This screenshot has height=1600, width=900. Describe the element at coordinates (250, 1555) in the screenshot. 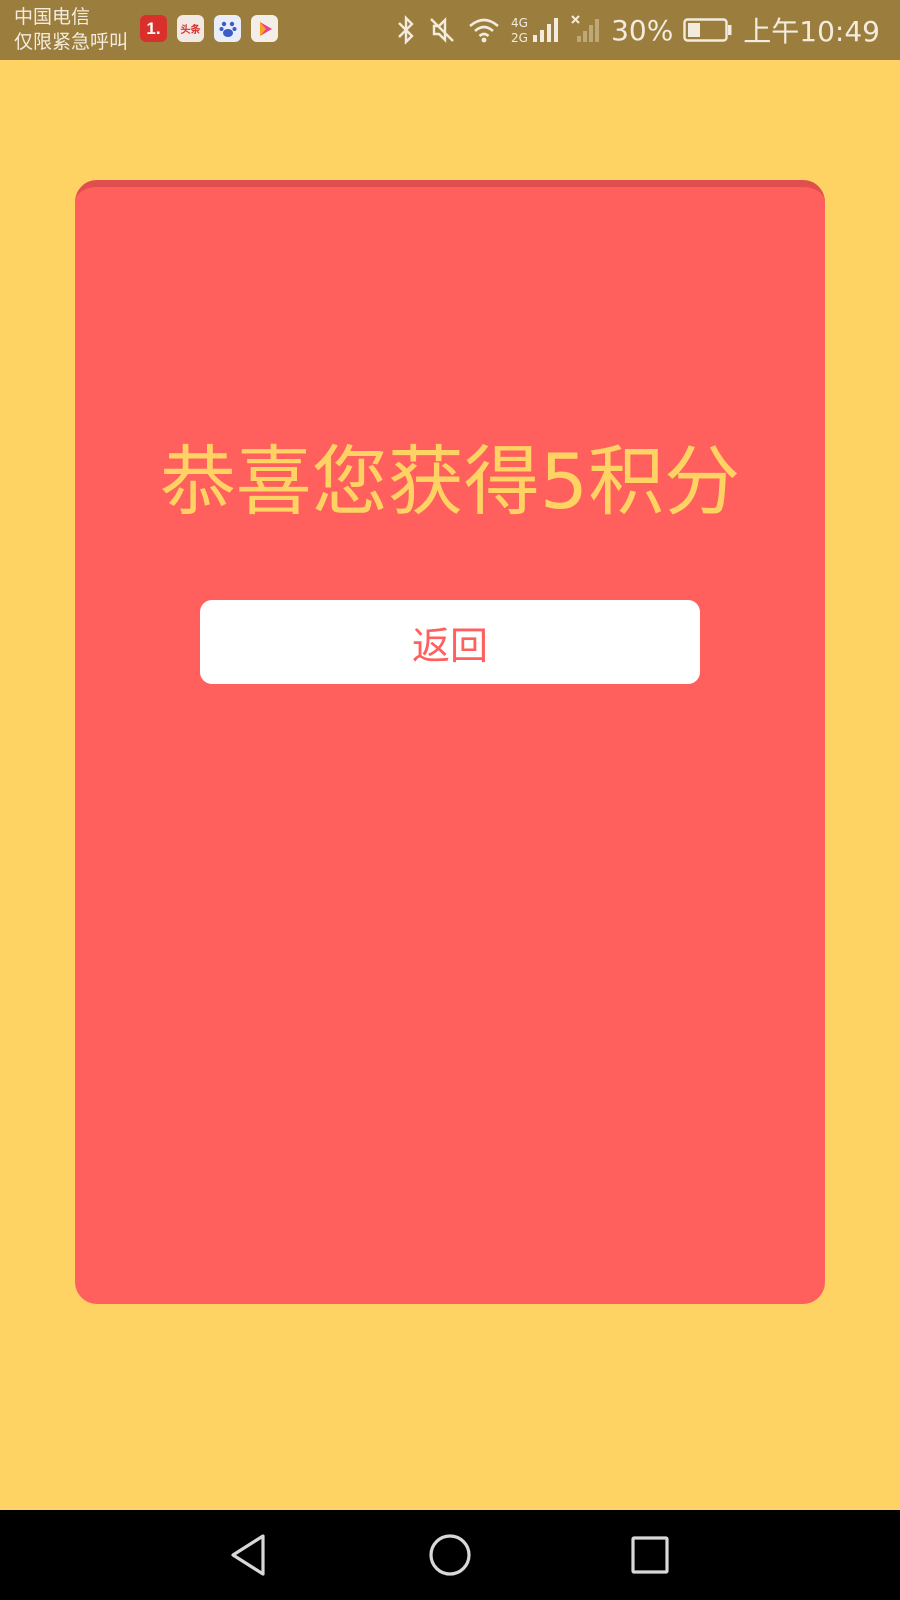

I see `back-nav-icon` at that location.